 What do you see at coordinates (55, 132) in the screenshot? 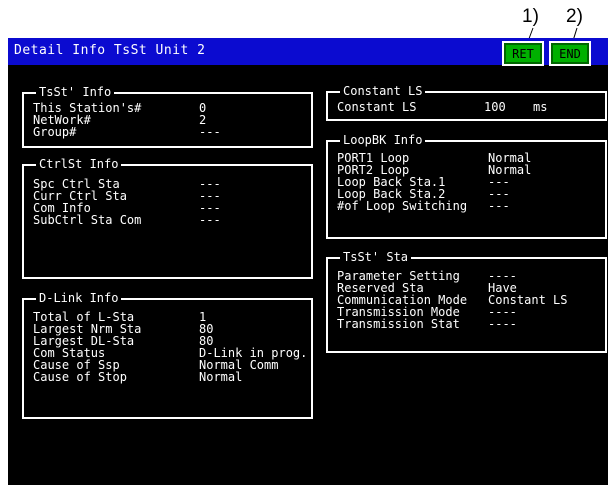
I see `row-label: Group#` at bounding box center [55, 132].